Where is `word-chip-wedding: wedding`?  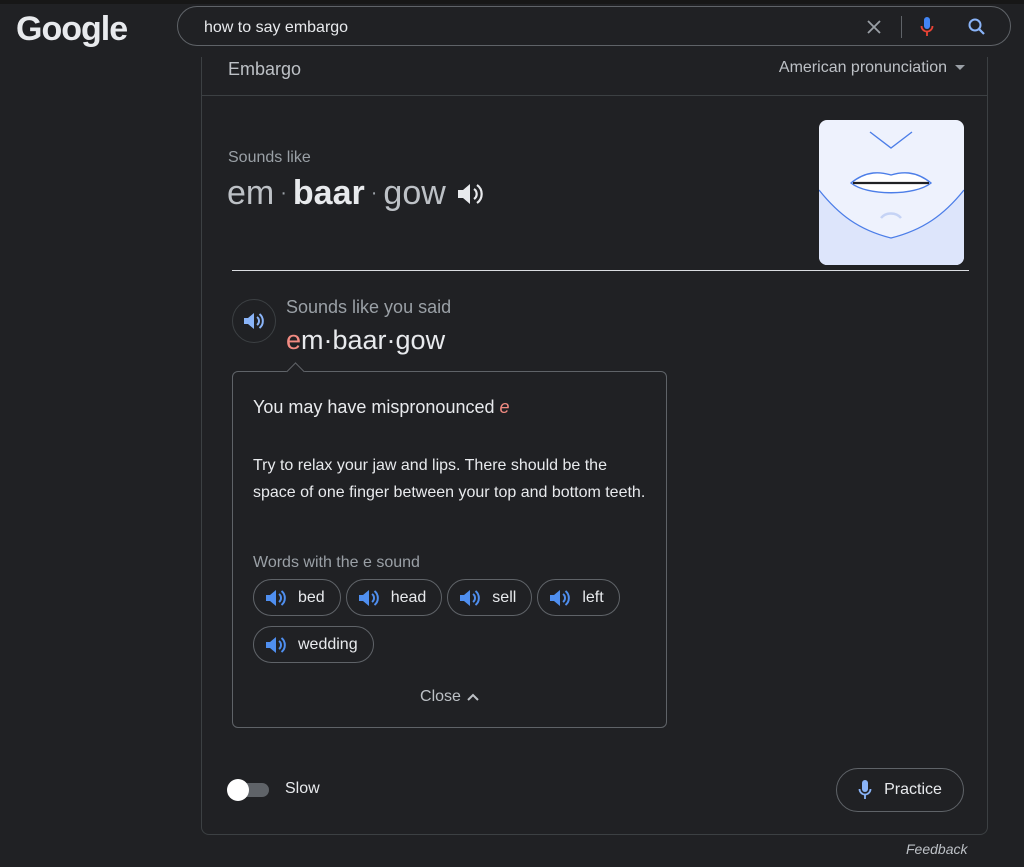 word-chip-wedding: wedding is located at coordinates (313, 644).